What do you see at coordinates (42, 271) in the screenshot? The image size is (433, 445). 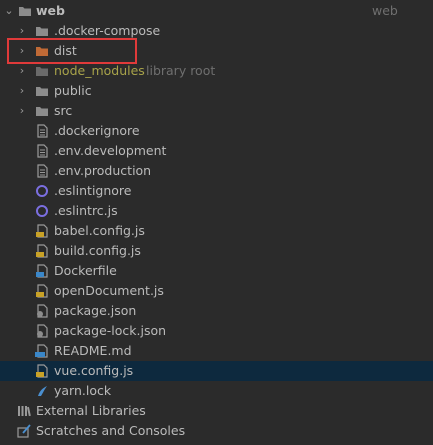 I see `docker-file-icon` at bounding box center [42, 271].